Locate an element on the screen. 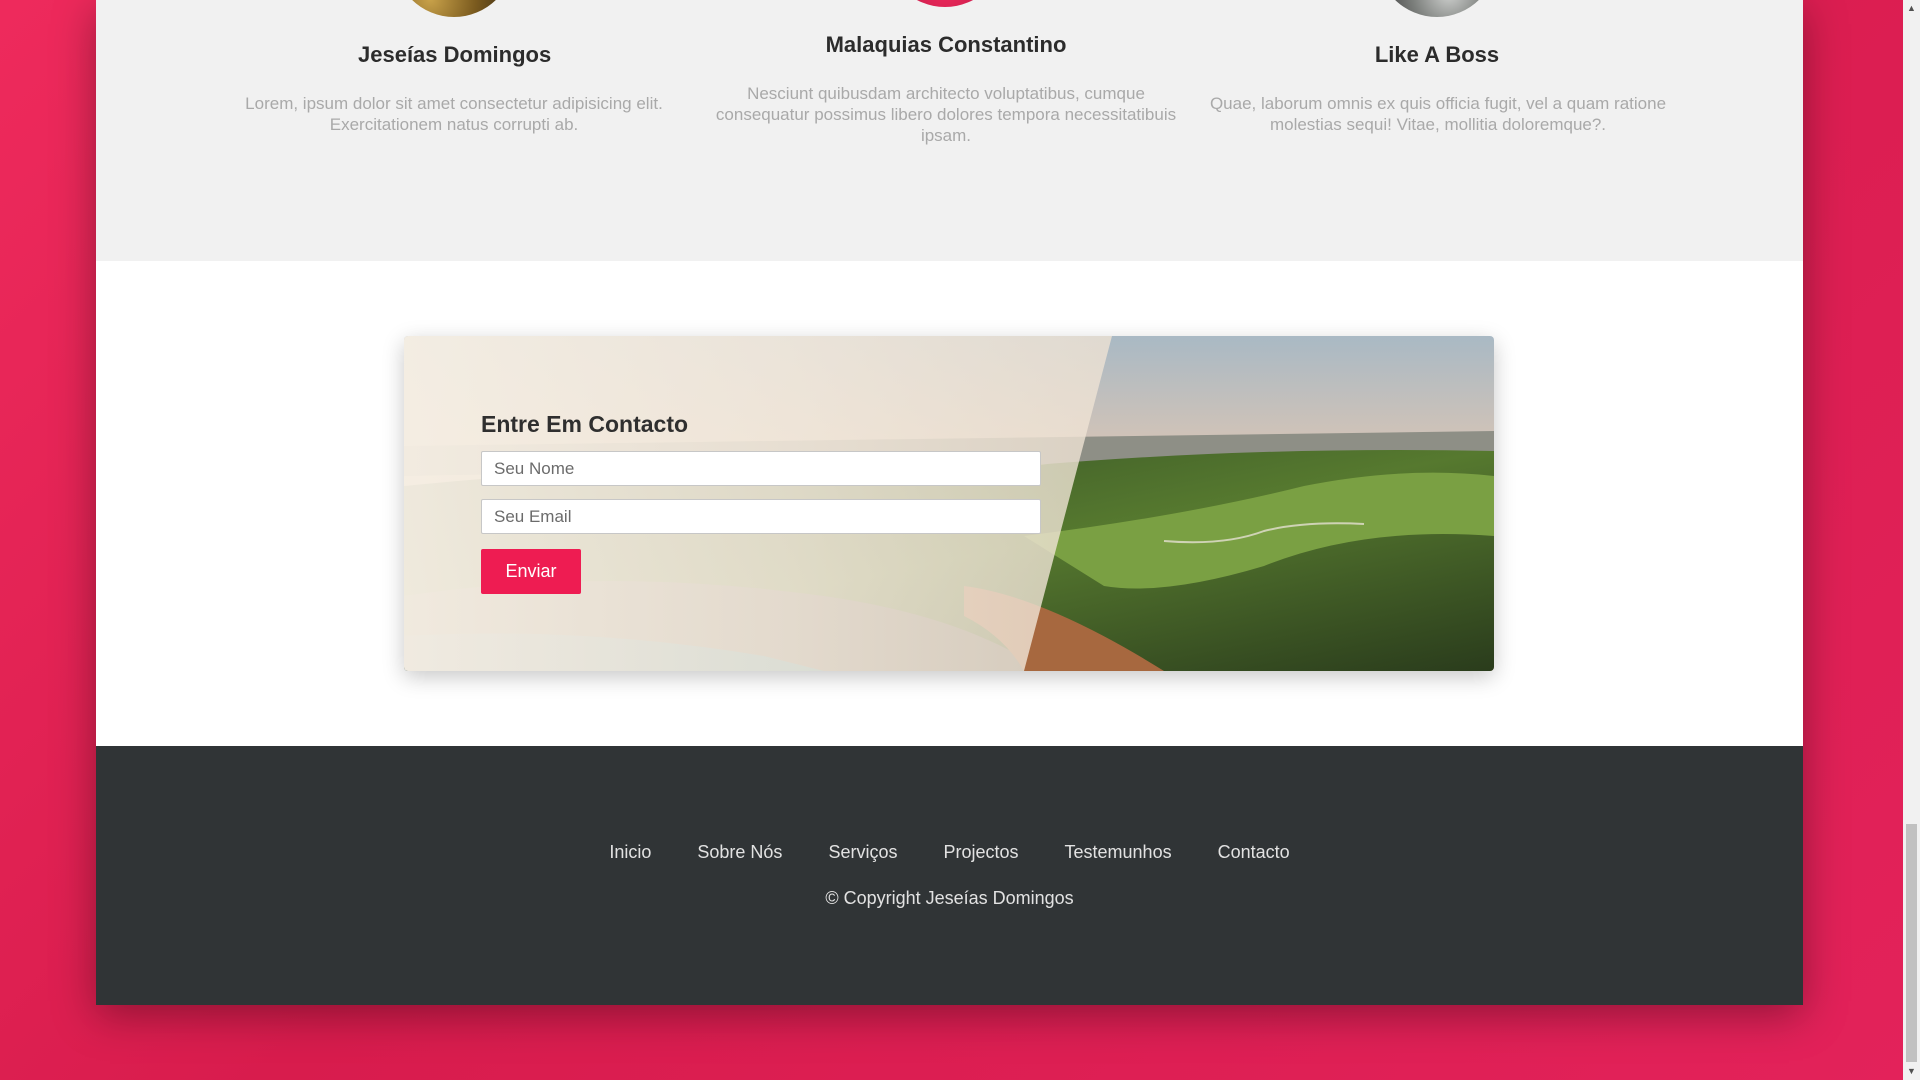 This screenshot has width=1920, height=1080. scrollbar-thumb is located at coordinates (1911, 943).